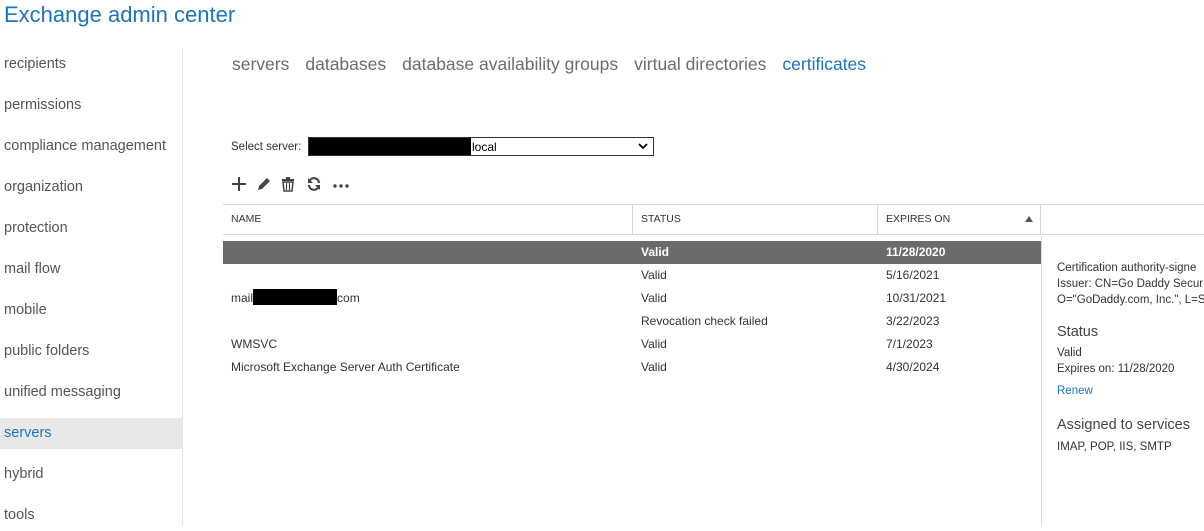 This screenshot has height=531, width=1204. Describe the element at coordinates (239, 184) in the screenshot. I see `add-icon` at that location.